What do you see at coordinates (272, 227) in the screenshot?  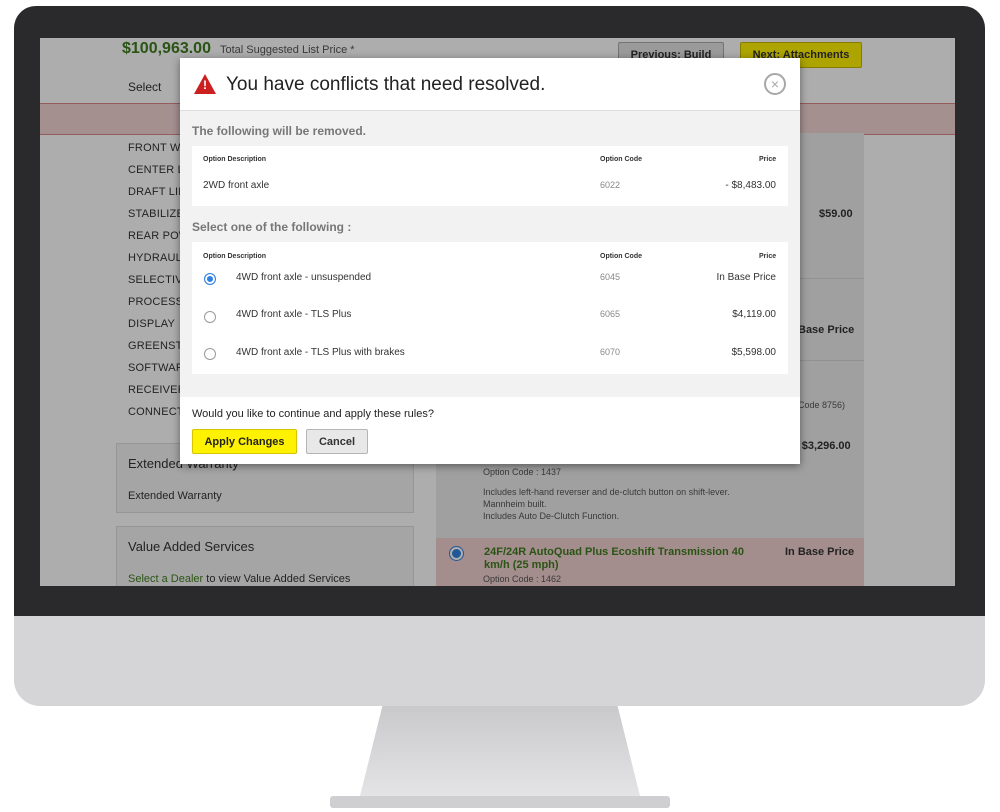 I see `select-section-title: Select one of the following :` at bounding box center [272, 227].